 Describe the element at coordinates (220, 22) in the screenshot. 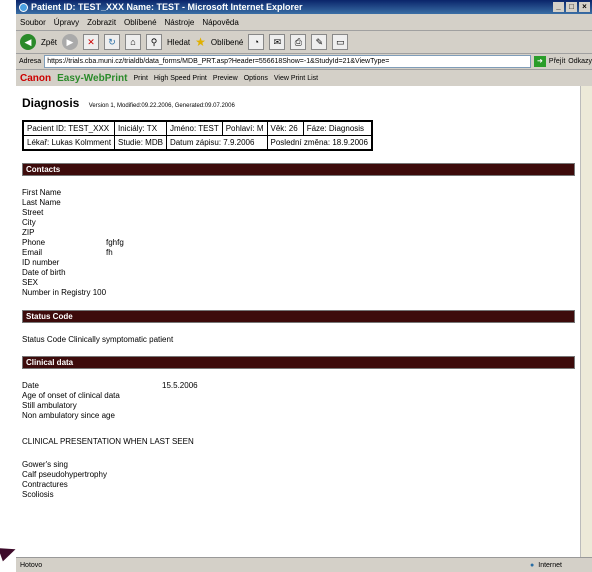

I see `menu-help: Nápověda` at that location.